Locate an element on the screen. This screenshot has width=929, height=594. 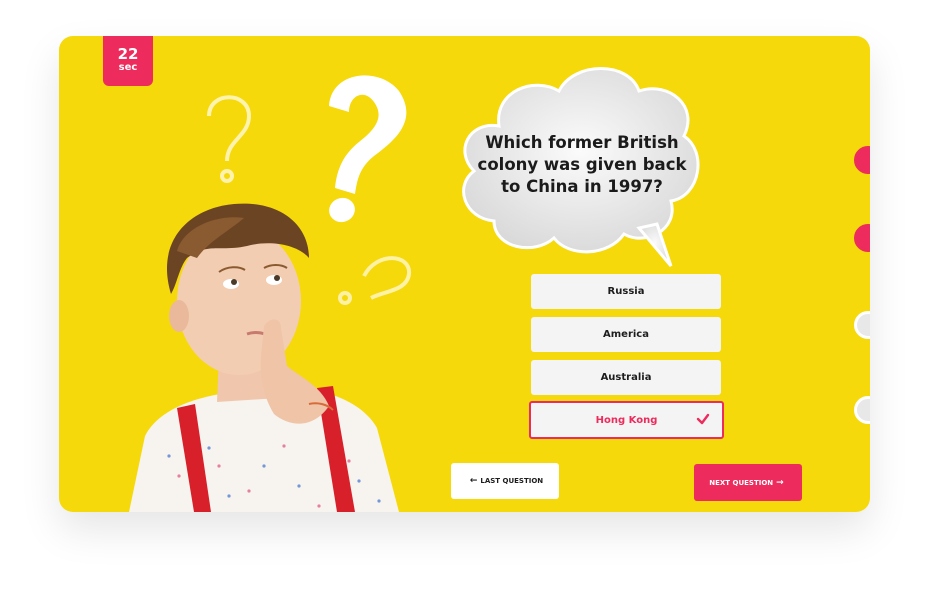
last-question-label: LAST QUESTION is located at coordinates (512, 481).